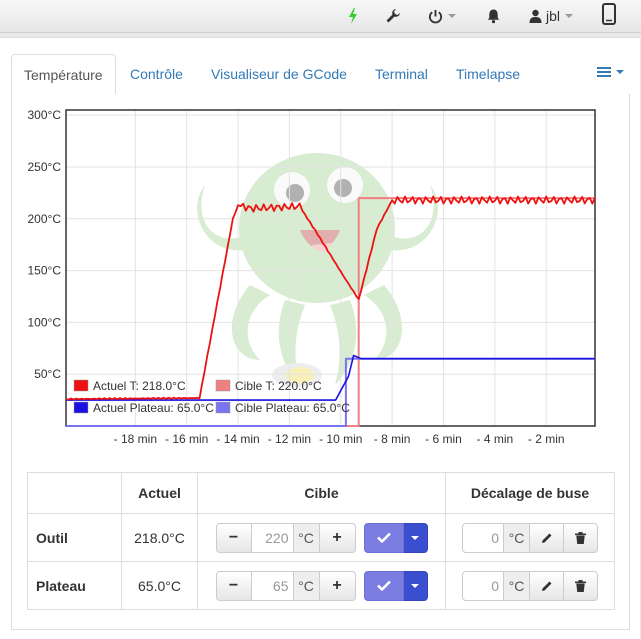  I want to click on x-tick-label: - 10 min, so click(340, 439).